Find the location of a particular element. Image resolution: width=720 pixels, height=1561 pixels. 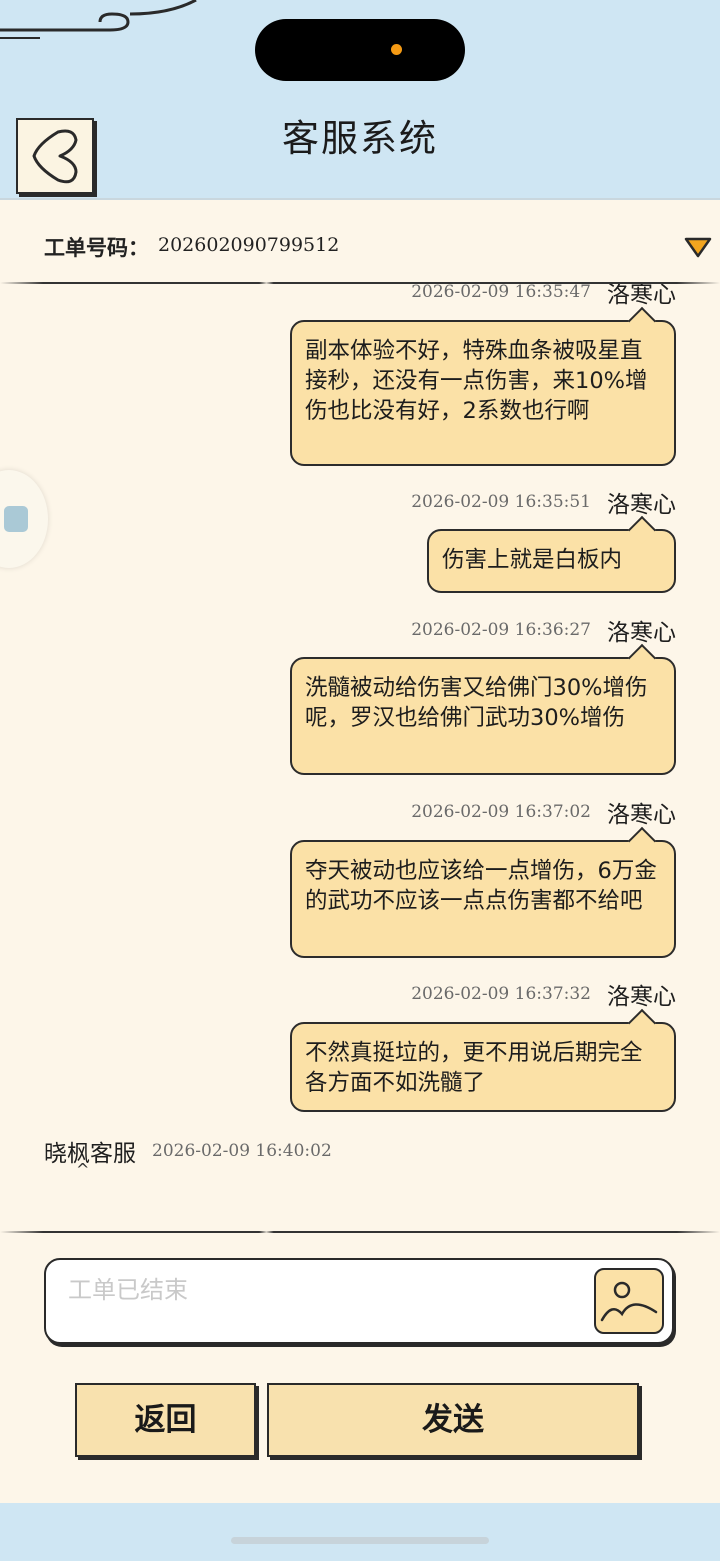

back-button: 返回 is located at coordinates (165, 1420).